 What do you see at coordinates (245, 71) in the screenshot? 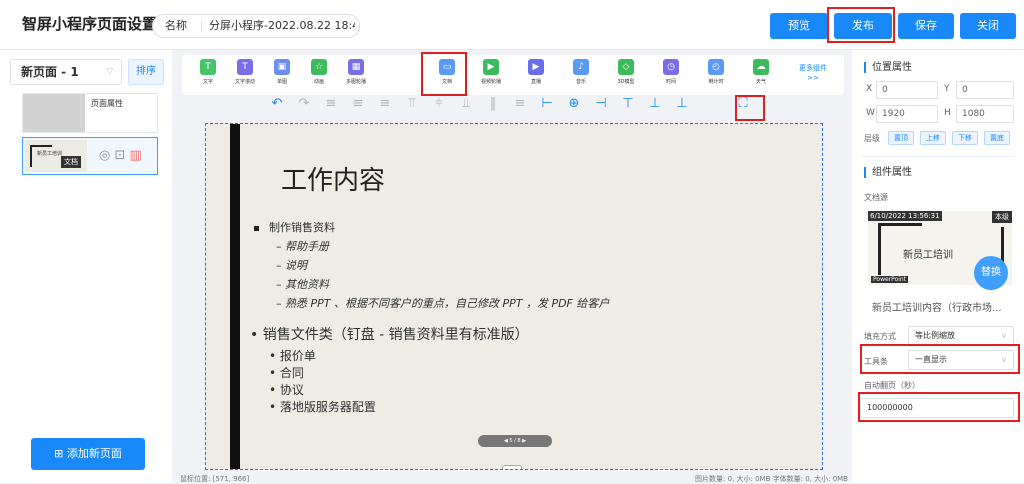
I see `tool-scroll-text: T 文字滚动` at bounding box center [245, 71].